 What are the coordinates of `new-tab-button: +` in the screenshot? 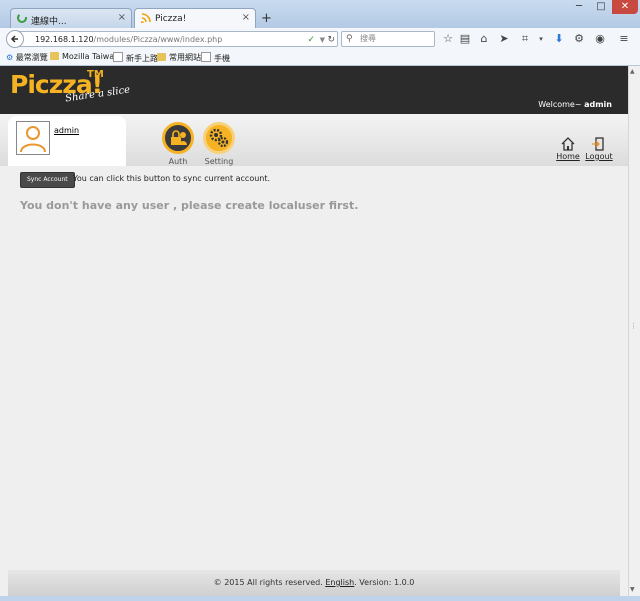 It's located at (266, 18).